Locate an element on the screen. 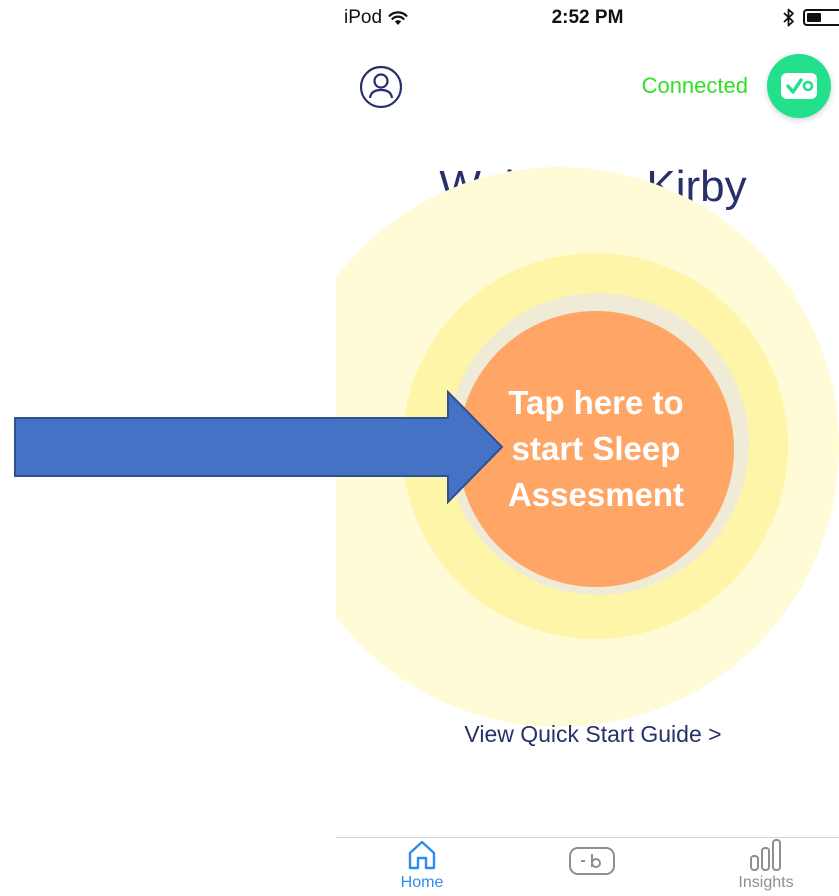 This screenshot has width=839, height=896. device-status-button is located at coordinates (799, 86).